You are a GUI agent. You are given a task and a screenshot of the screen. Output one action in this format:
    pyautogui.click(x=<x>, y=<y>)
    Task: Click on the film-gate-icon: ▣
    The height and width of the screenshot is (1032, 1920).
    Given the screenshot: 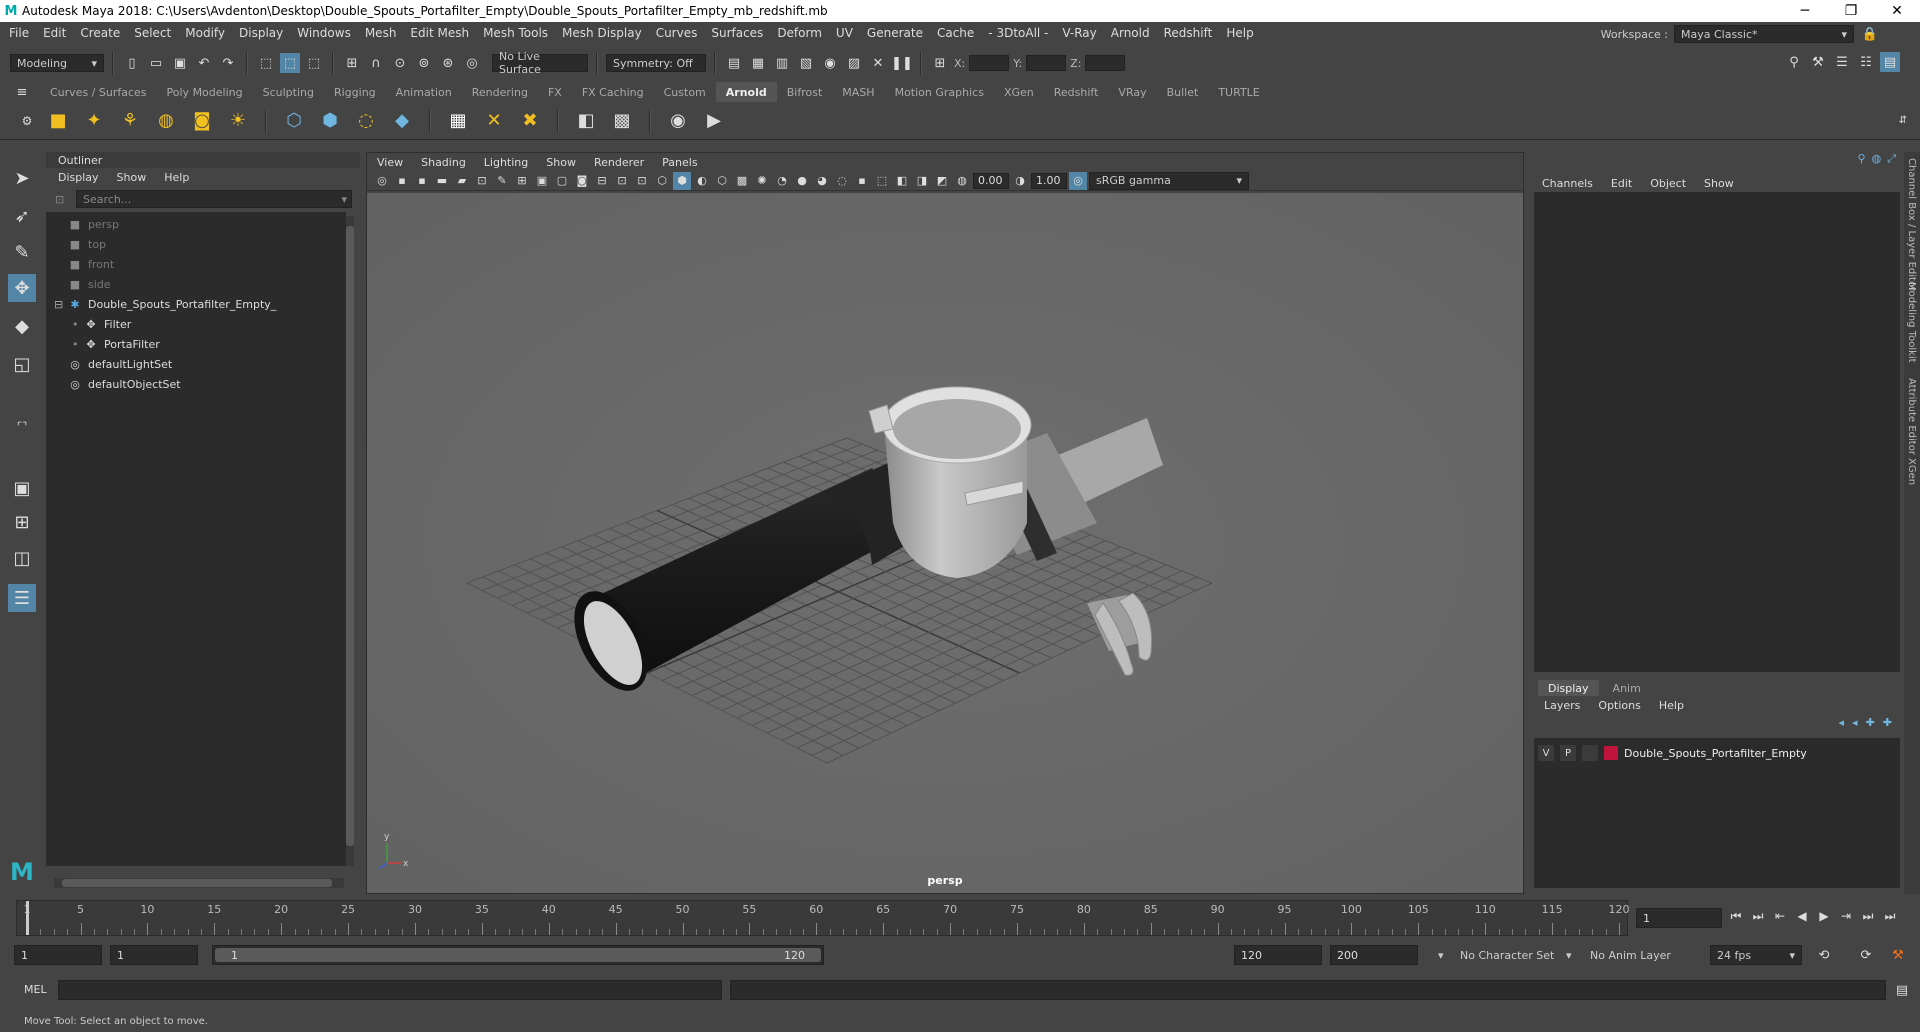 What is the action you would take?
    pyautogui.click(x=542, y=181)
    